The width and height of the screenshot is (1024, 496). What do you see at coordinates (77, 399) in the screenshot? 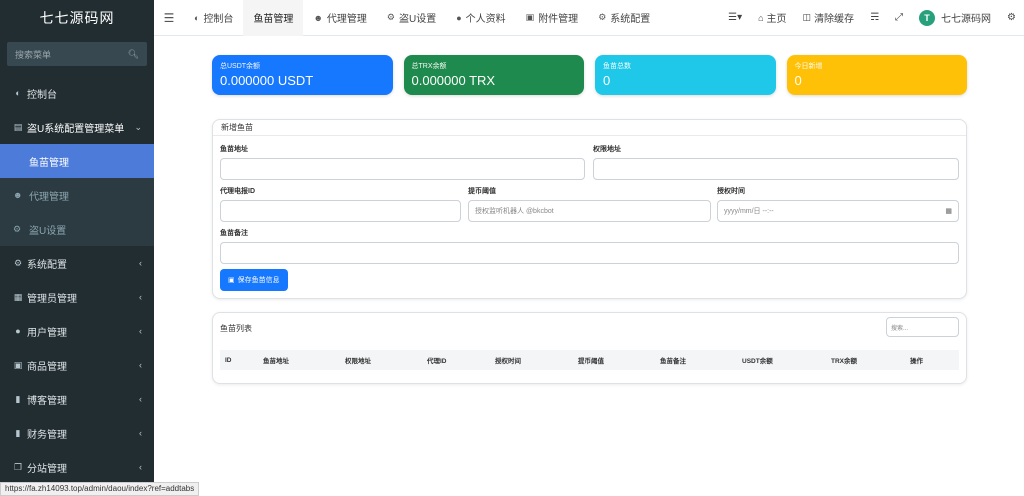
I see `sidebar-item-blog: ▮ 博客管理 ‹` at bounding box center [77, 399].